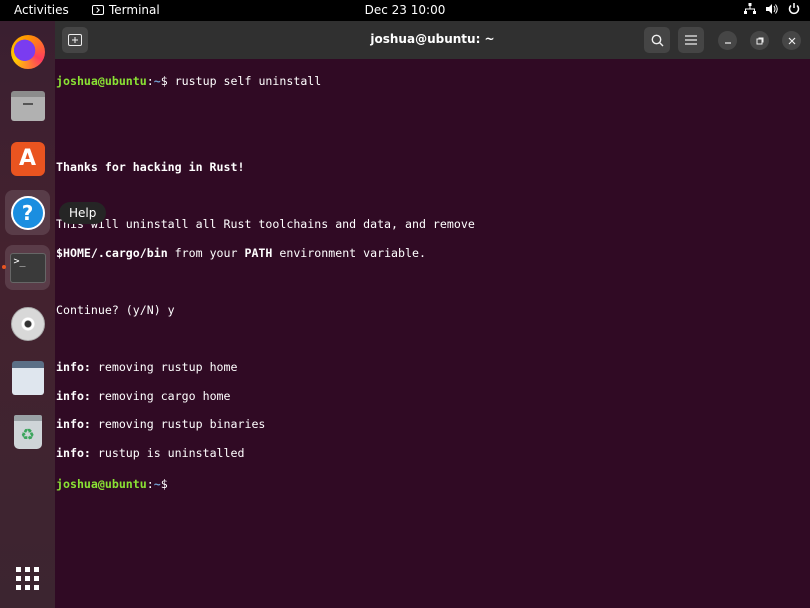  I want to click on command-text: rustup self uninstall, so click(248, 81).